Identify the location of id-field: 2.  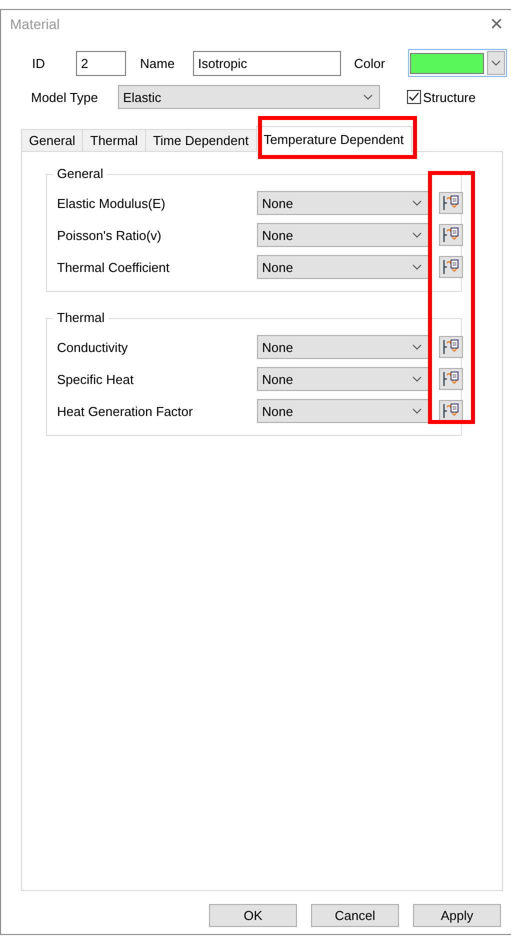
(101, 63).